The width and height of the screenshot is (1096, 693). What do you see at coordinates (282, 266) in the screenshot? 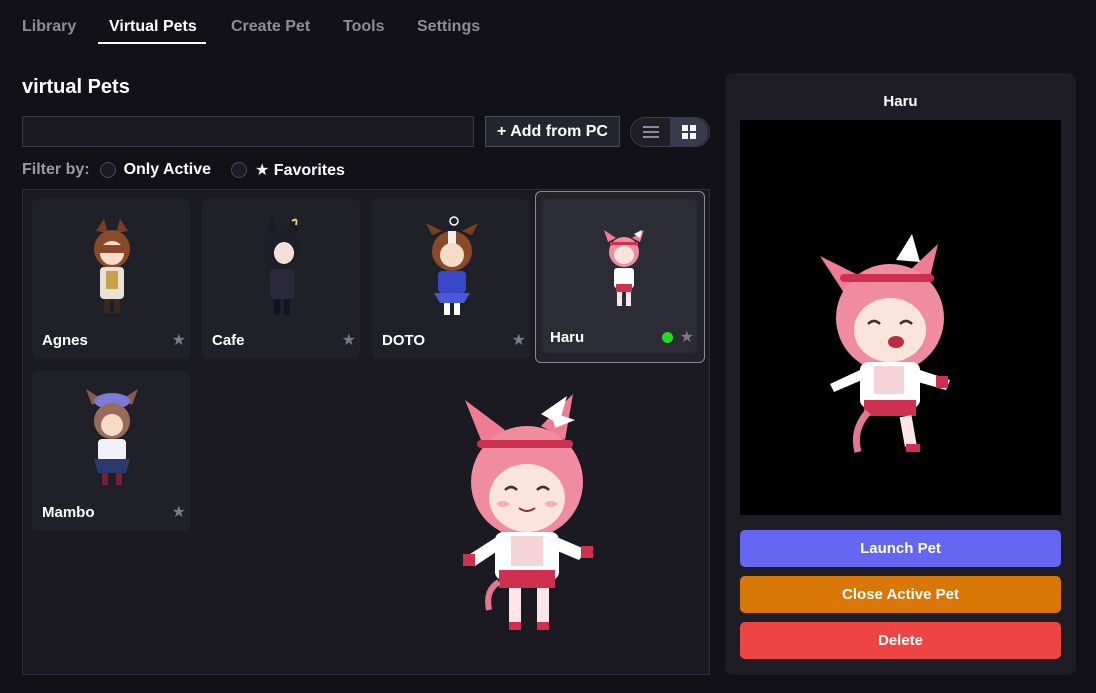
I see `cafe-sprite` at bounding box center [282, 266].